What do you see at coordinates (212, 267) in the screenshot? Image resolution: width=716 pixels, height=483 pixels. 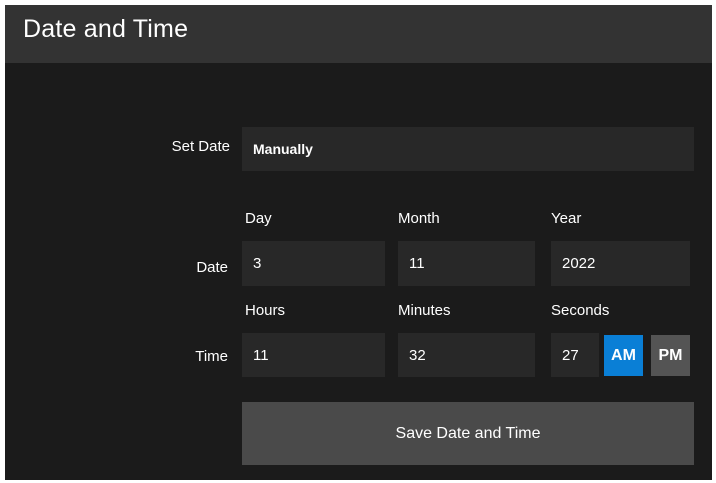 I see `date-row-label: Date` at bounding box center [212, 267].